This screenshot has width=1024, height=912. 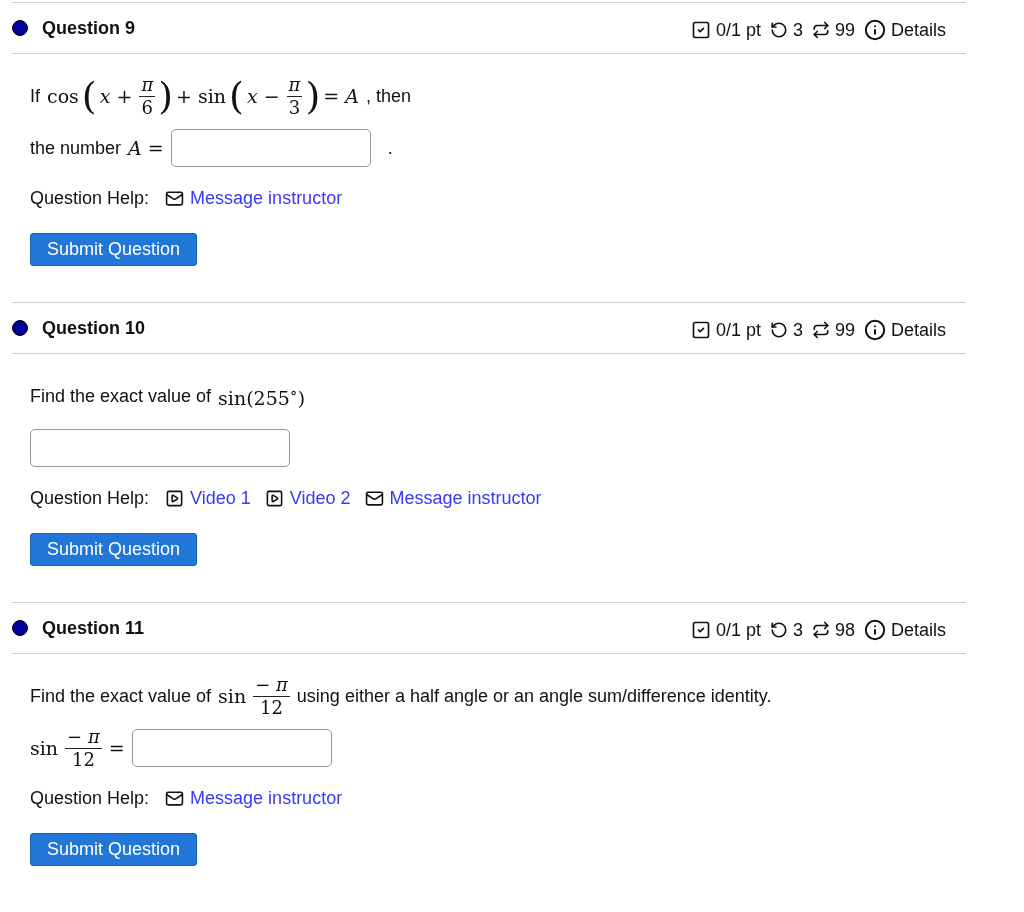 I want to click on math-expression: x +, so click(x=116, y=96).